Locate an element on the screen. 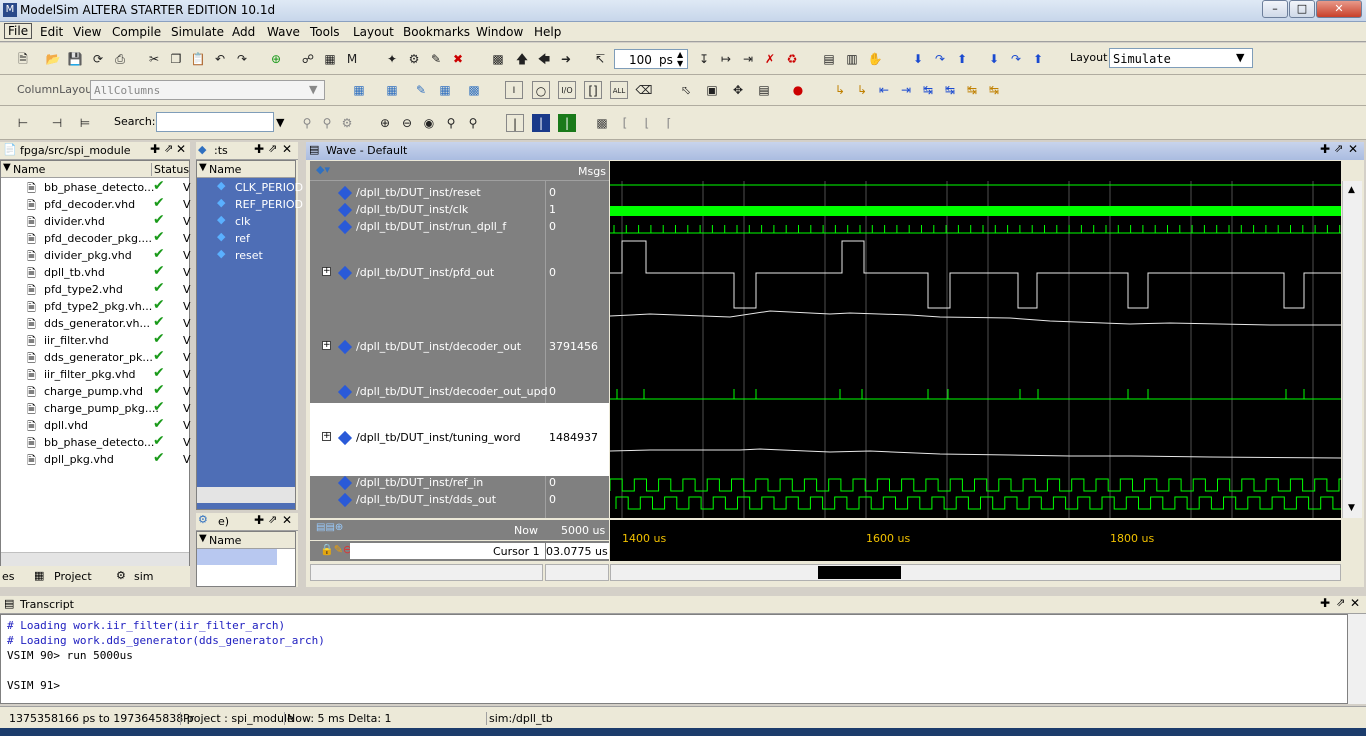 Image resolution: width=1366 pixels, height=736 pixels. step-back-icon: ⬇ is located at coordinates (994, 59).